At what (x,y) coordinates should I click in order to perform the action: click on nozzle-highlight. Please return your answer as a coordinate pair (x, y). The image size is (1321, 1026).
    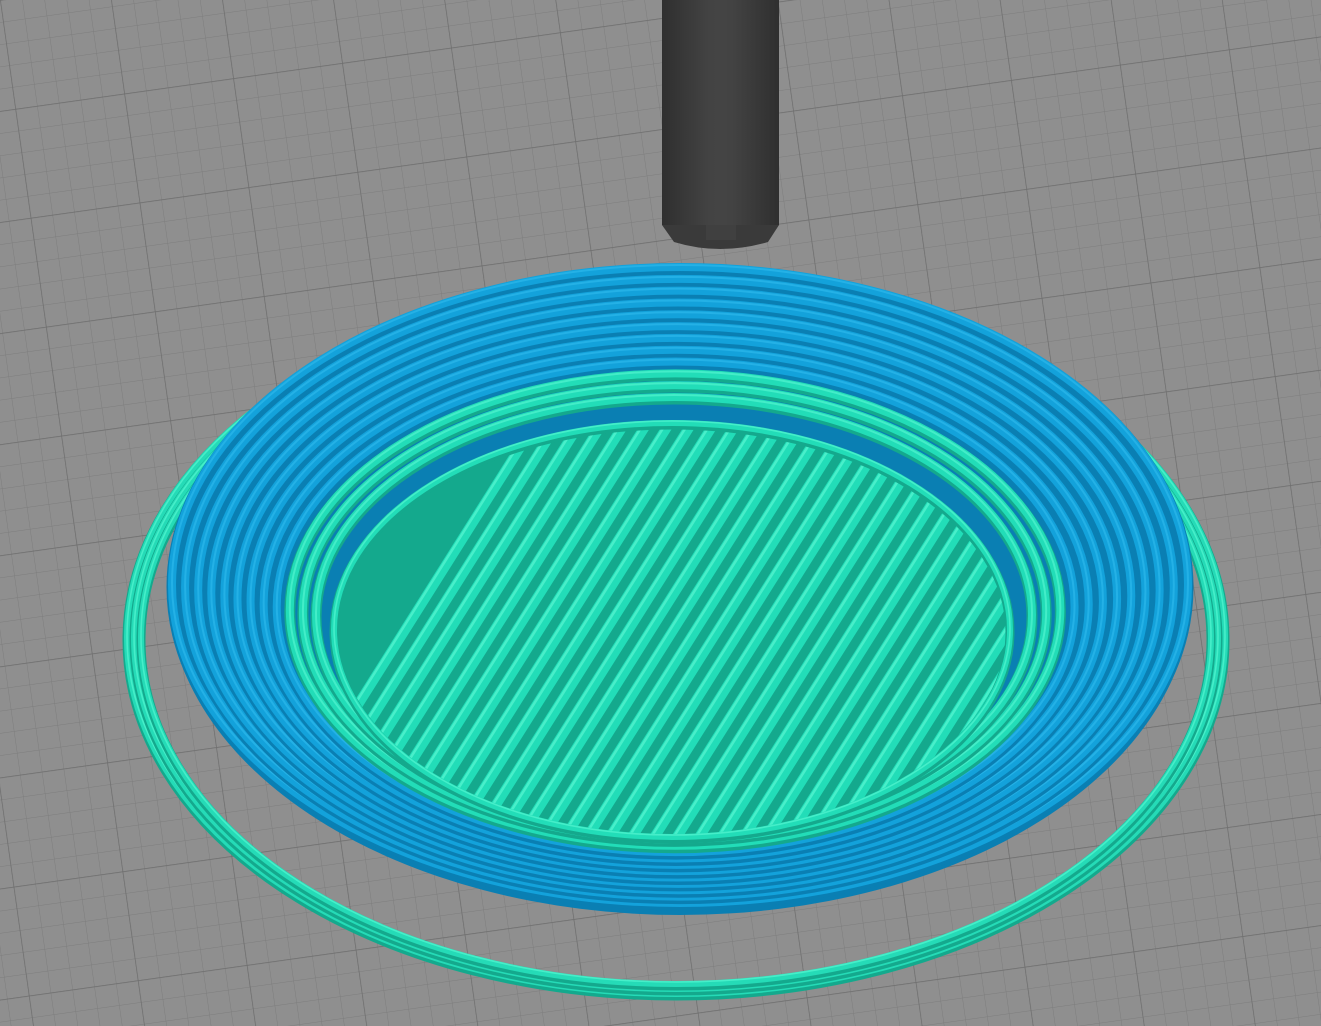
    Looking at the image, I should click on (721, 120).